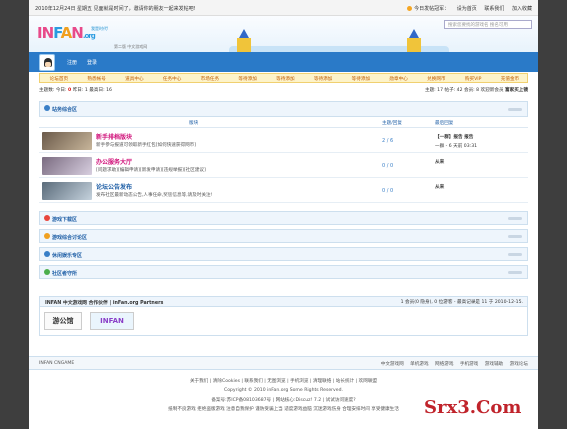  What do you see at coordinates (283, 272) in the screenshot?
I see `section-header: 社区者守所` at bounding box center [283, 272].